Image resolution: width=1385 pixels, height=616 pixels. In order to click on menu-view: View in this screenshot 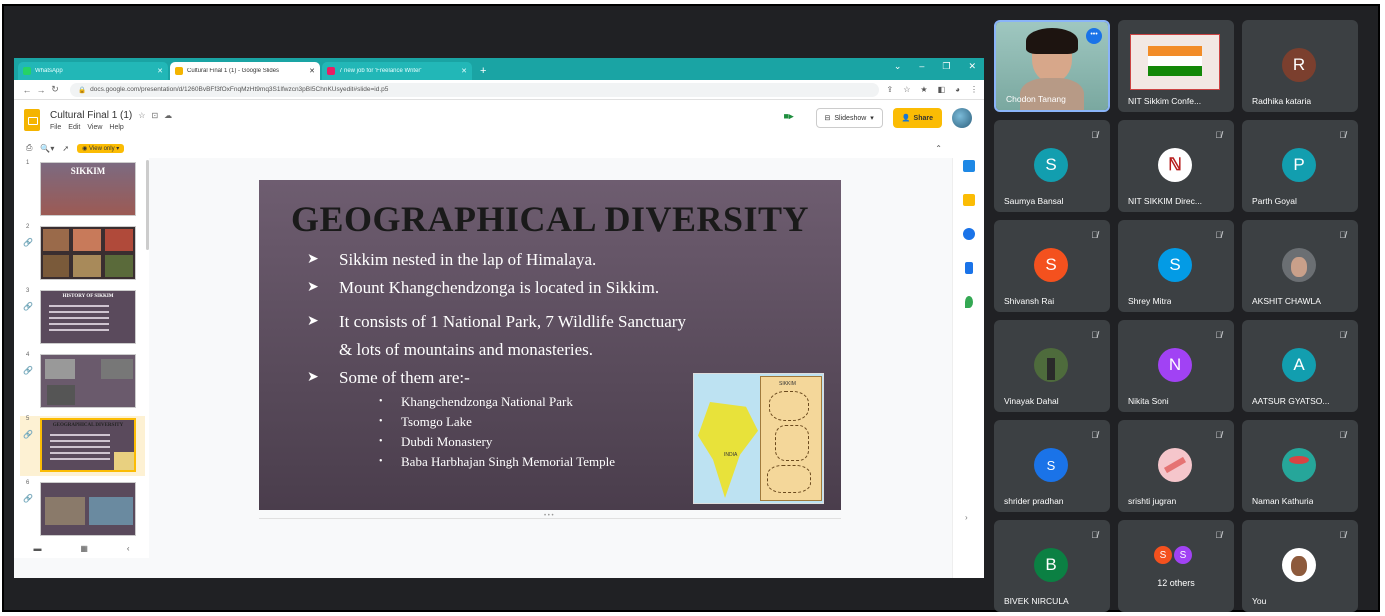, I will do `click(94, 127)`.